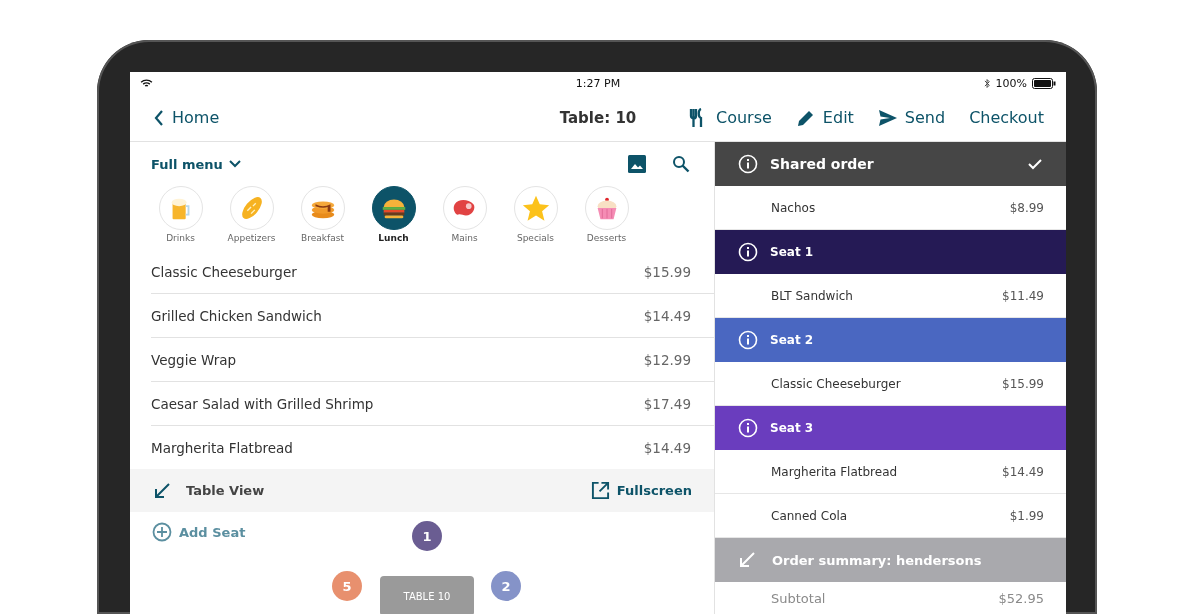 The image size is (1192, 614). I want to click on group-title: Seat 2, so click(792, 340).